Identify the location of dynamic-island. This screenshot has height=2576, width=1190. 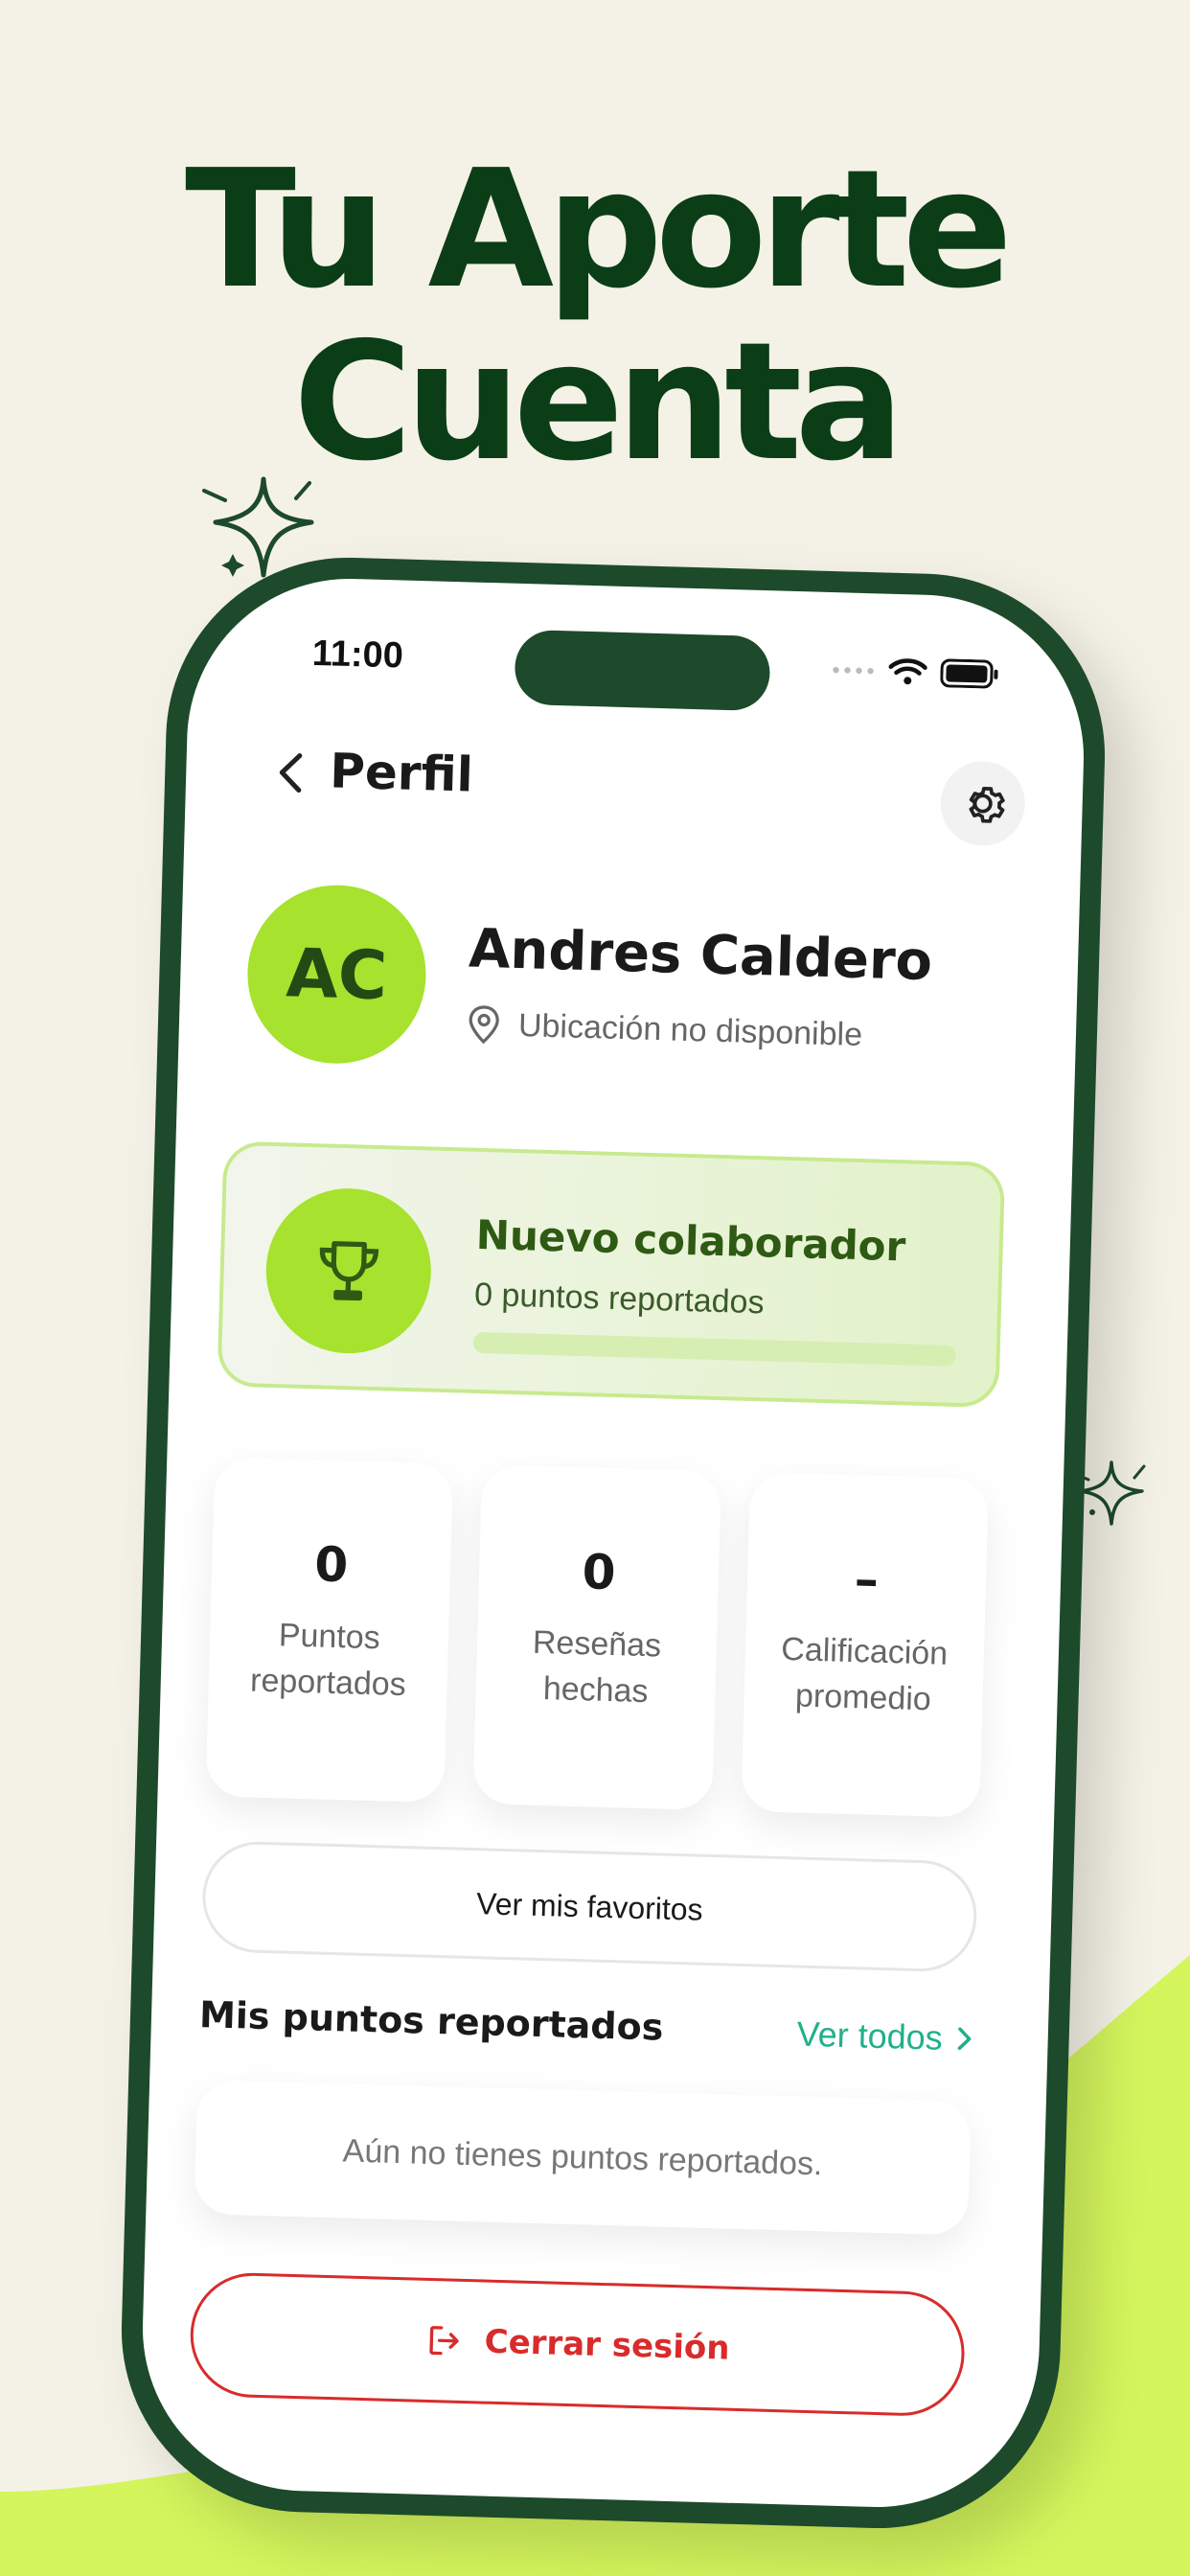
(642, 670).